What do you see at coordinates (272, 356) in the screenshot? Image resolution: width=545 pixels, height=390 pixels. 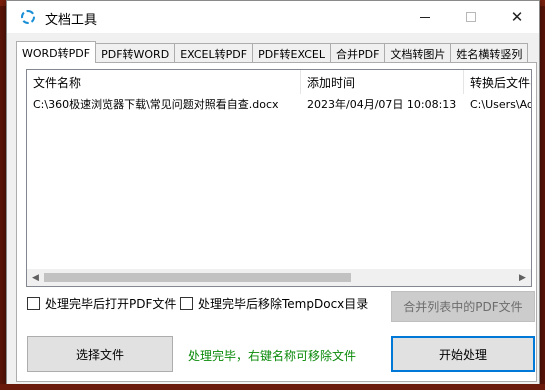 I see `status-message: 处理完毕，右键名称可移除文件` at bounding box center [272, 356].